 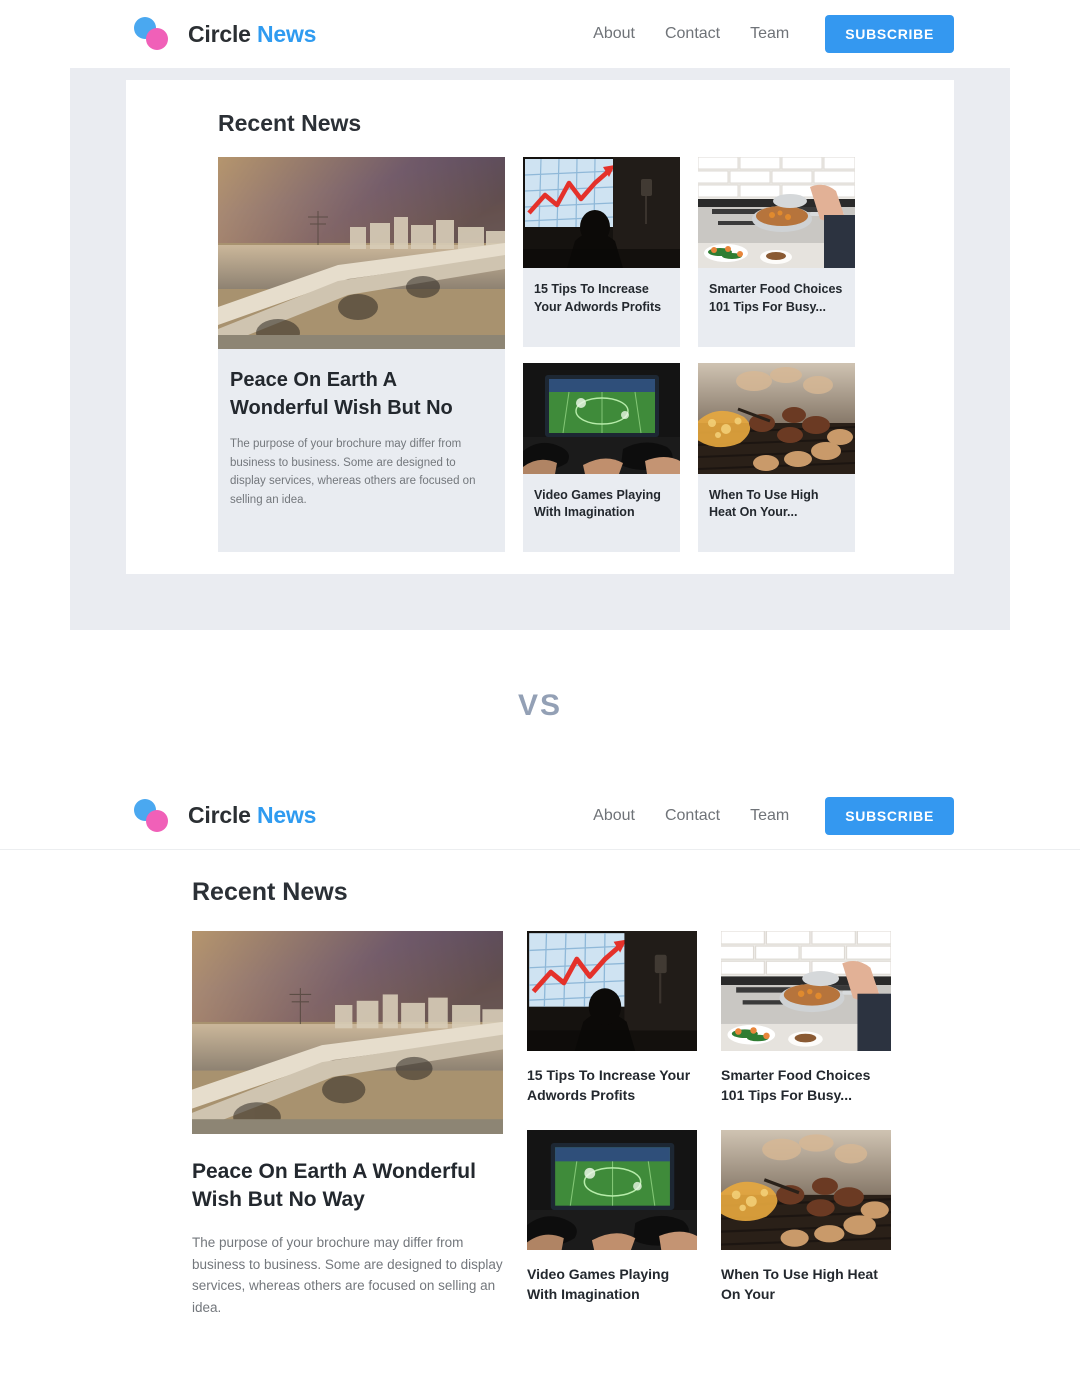 I want to click on nav-link-team-bottom: Team, so click(x=769, y=816).